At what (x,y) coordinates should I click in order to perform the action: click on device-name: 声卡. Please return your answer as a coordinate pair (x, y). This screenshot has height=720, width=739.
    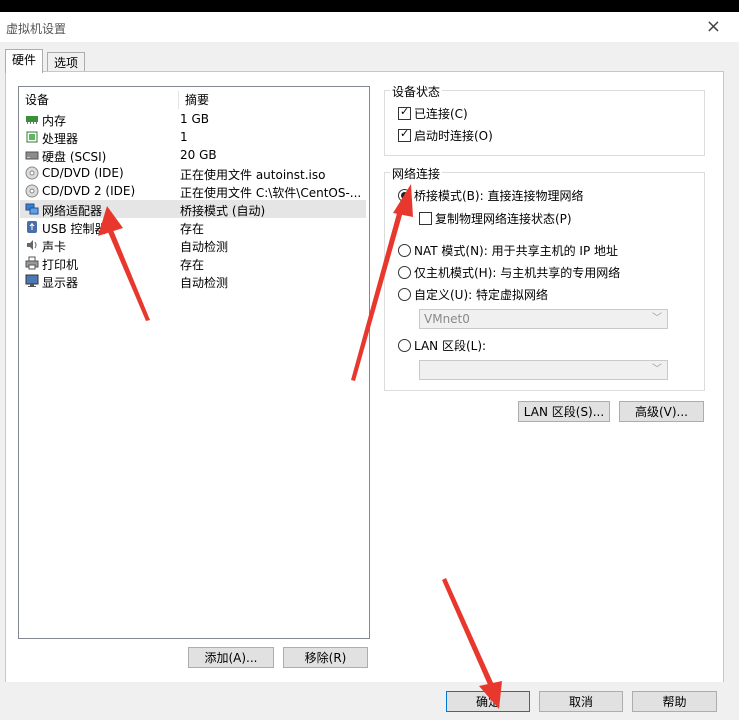
    Looking at the image, I should click on (54, 247).